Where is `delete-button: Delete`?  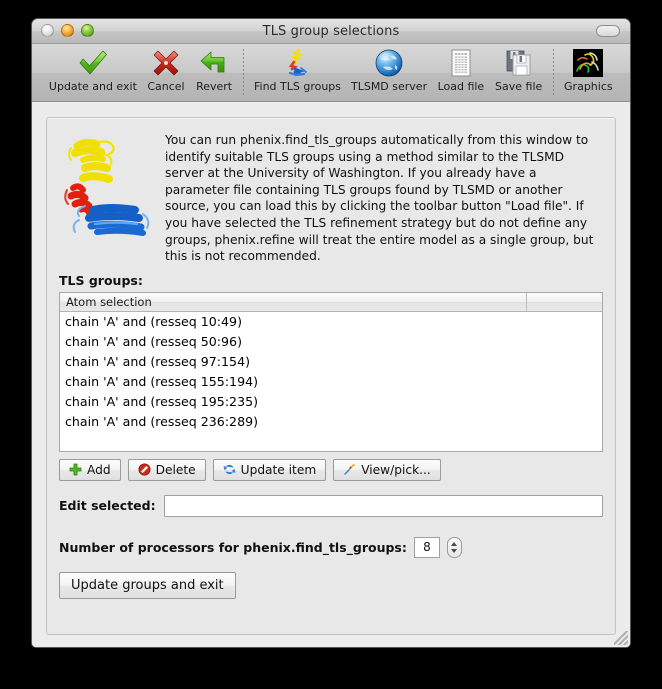
delete-button: Delete is located at coordinates (166, 469).